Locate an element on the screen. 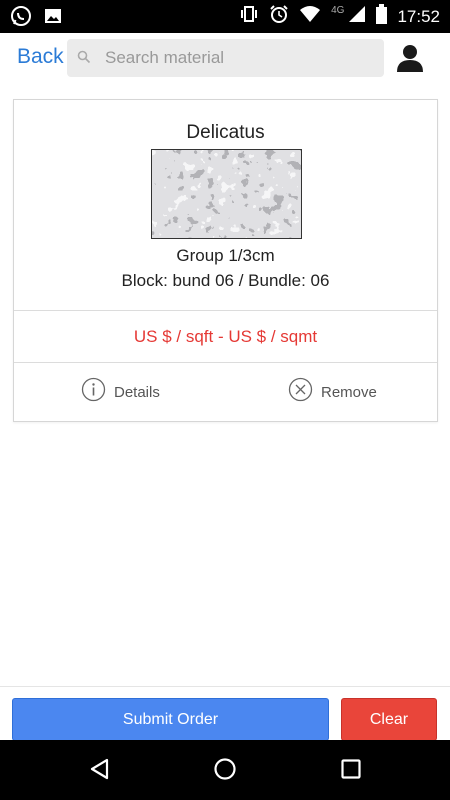 The image size is (450, 800). material-name: Delicatus is located at coordinates (225, 132).